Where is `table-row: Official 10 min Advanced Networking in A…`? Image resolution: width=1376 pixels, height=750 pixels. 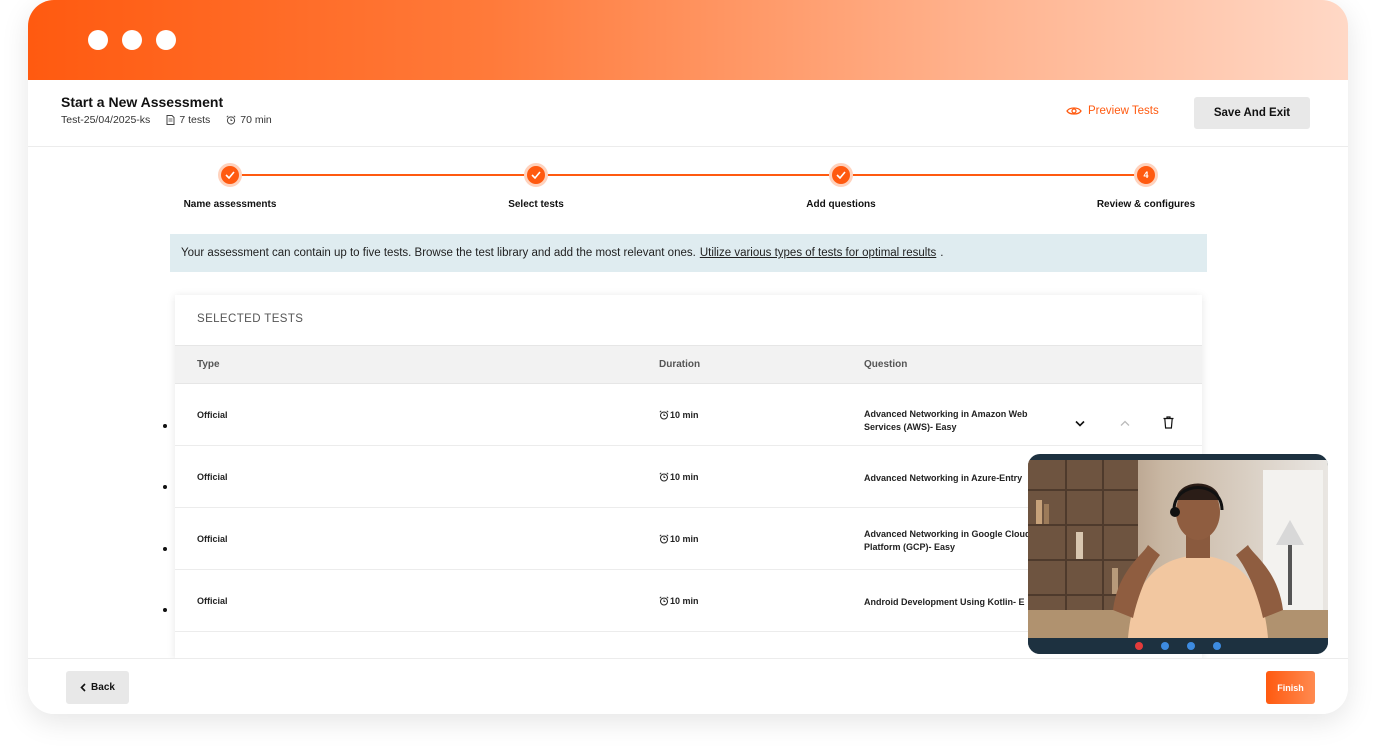
table-row: Official 10 min Advanced Networking in A… is located at coordinates (688, 415).